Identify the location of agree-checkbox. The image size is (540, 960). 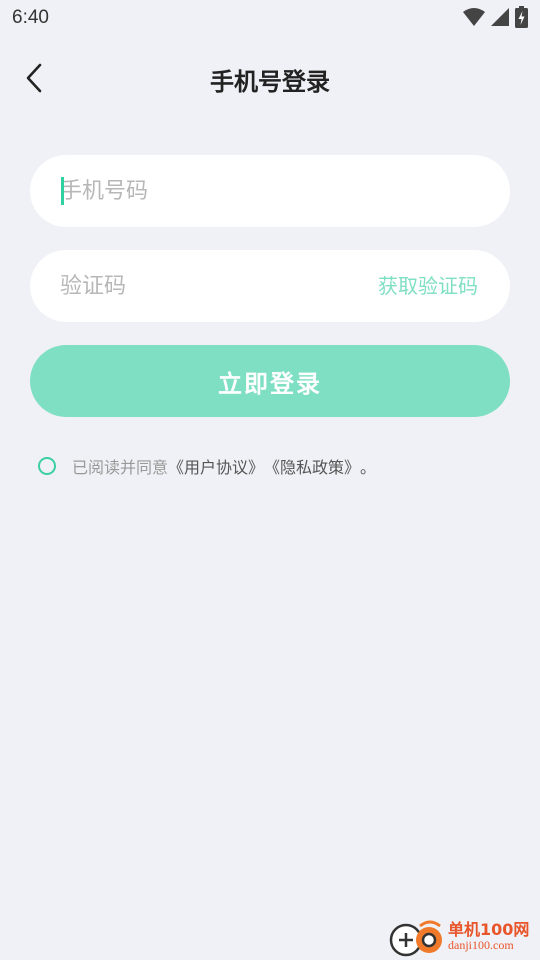
(47, 466).